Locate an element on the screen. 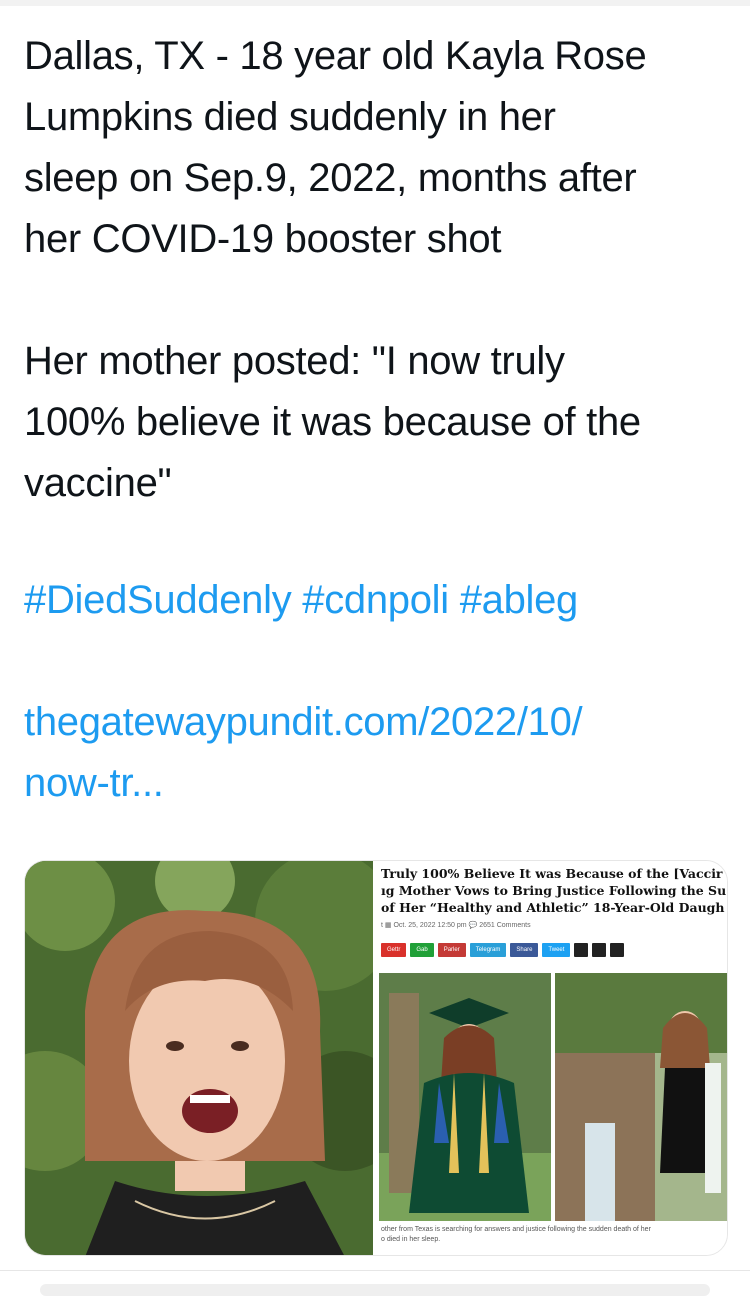 This screenshot has height=1296, width=750. facebook-share-button: Share is located at coordinates (524, 950).